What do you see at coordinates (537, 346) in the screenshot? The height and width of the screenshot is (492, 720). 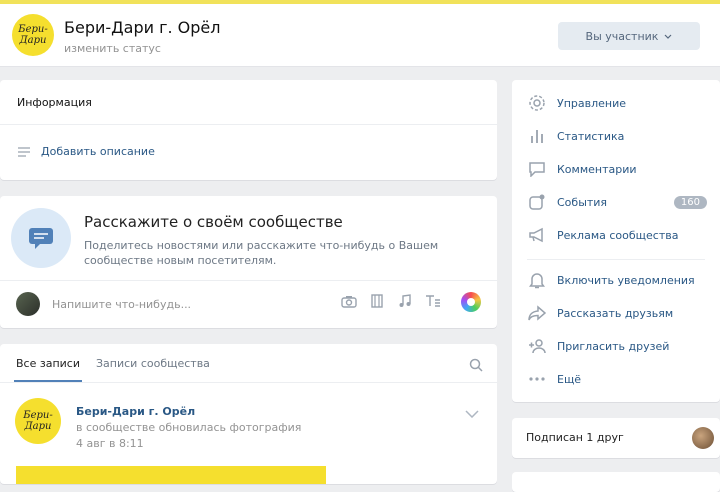 I see `invite-icon` at bounding box center [537, 346].